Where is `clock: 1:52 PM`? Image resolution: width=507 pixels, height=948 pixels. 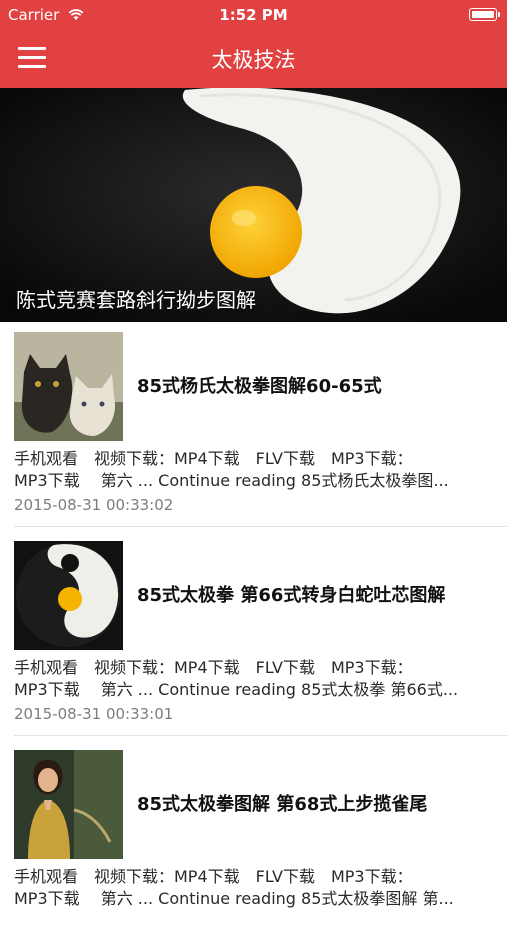 clock: 1:52 PM is located at coordinates (253, 15).